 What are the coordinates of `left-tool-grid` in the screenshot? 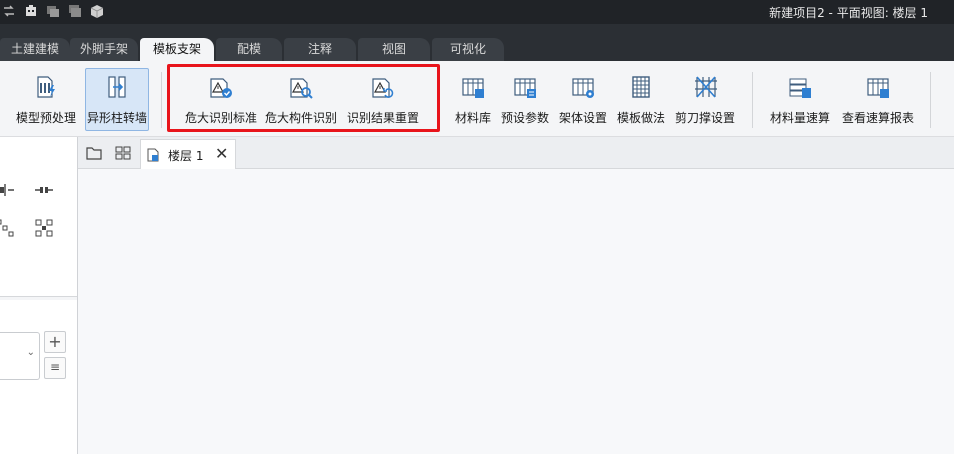 It's located at (38, 217).